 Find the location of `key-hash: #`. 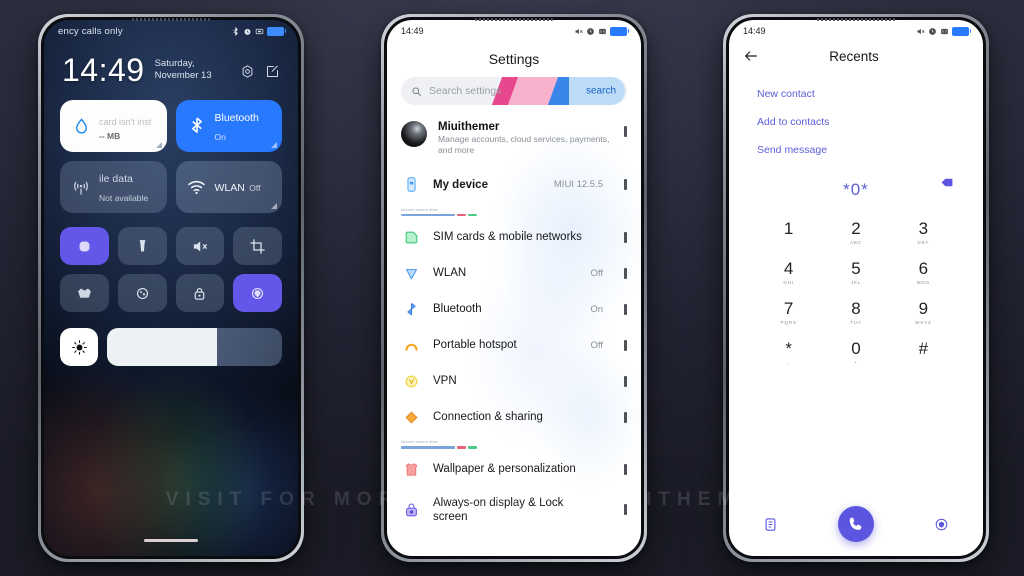

key-hash: # is located at coordinates (923, 351).